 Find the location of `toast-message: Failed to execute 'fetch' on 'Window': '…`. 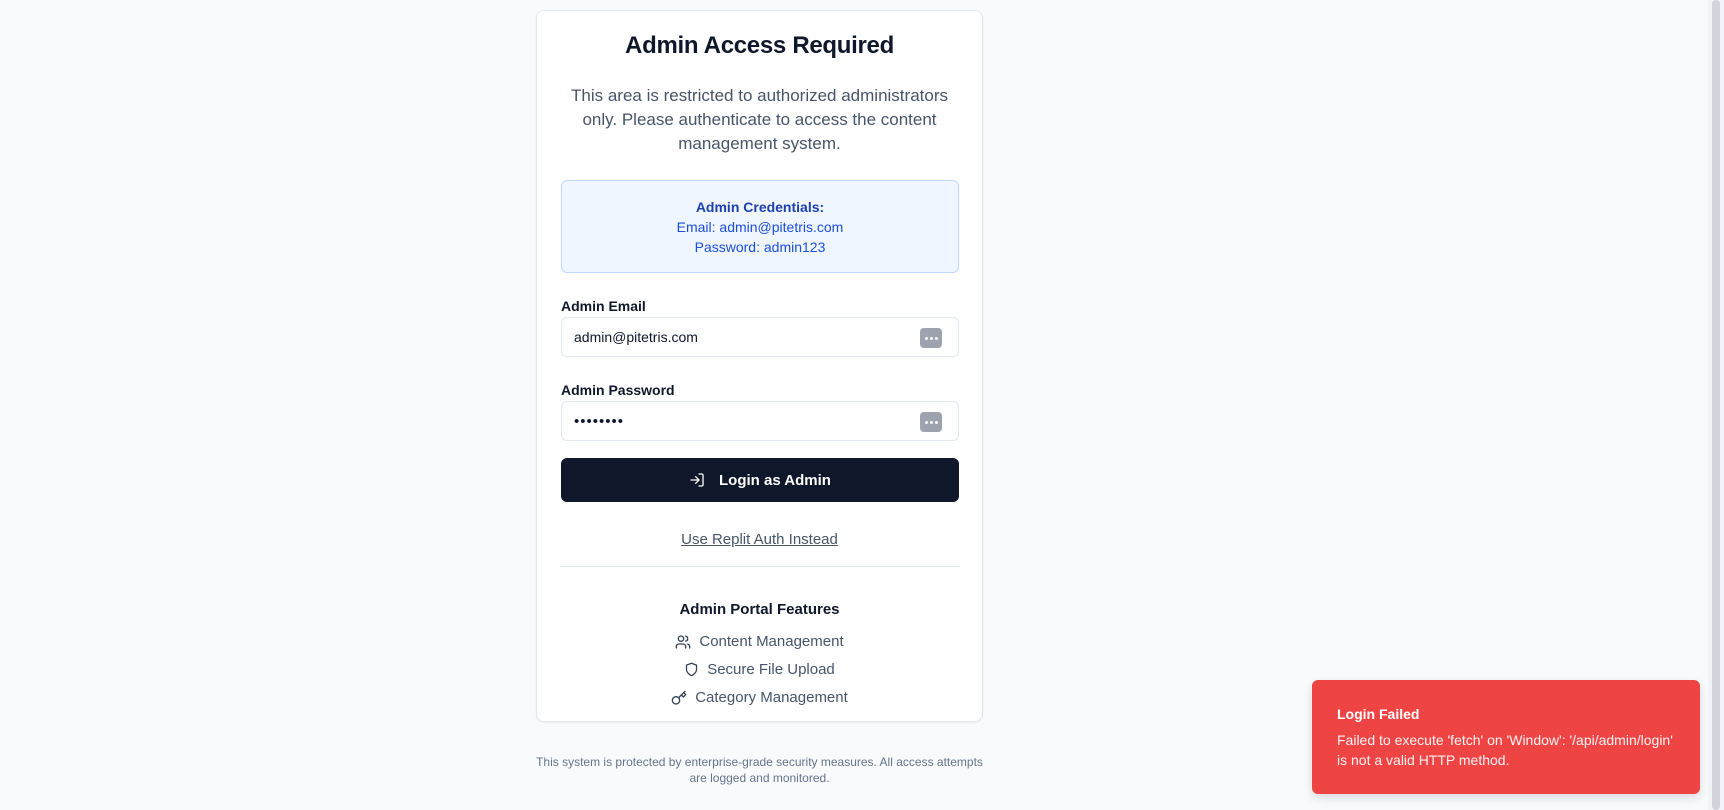

toast-message: Failed to execute 'fetch' on 'Window': '… is located at coordinates (1505, 750).